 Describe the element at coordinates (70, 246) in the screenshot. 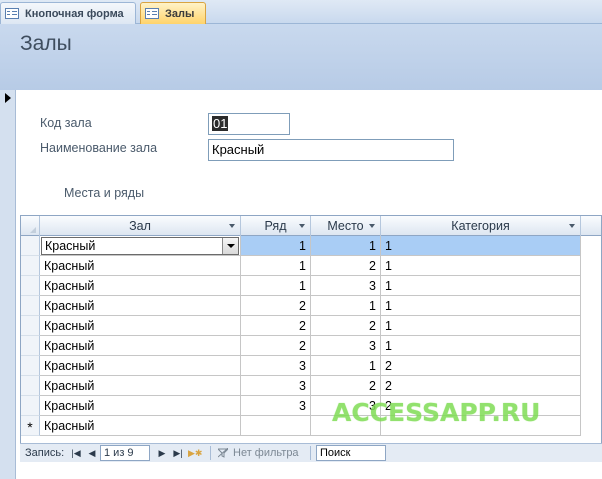

I see `hall-combobox-value: Красный` at that location.